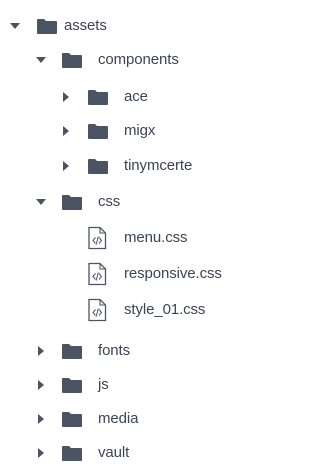 The height and width of the screenshot is (466, 320). I want to click on tree-node-menu-css: menu.css, so click(120, 238).